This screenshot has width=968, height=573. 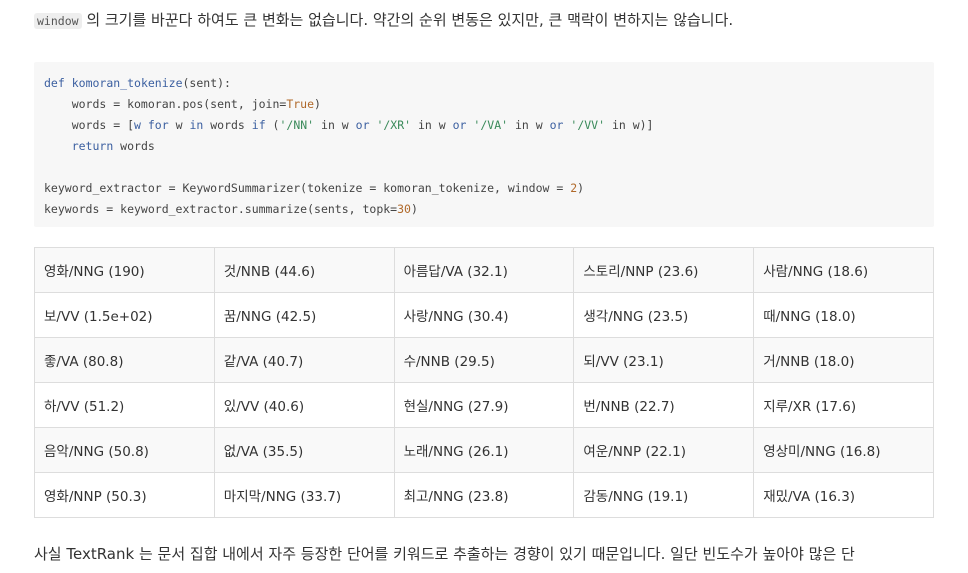 What do you see at coordinates (664, 450) in the screenshot?
I see `table-cell: 여운/NNP (22.1)` at bounding box center [664, 450].